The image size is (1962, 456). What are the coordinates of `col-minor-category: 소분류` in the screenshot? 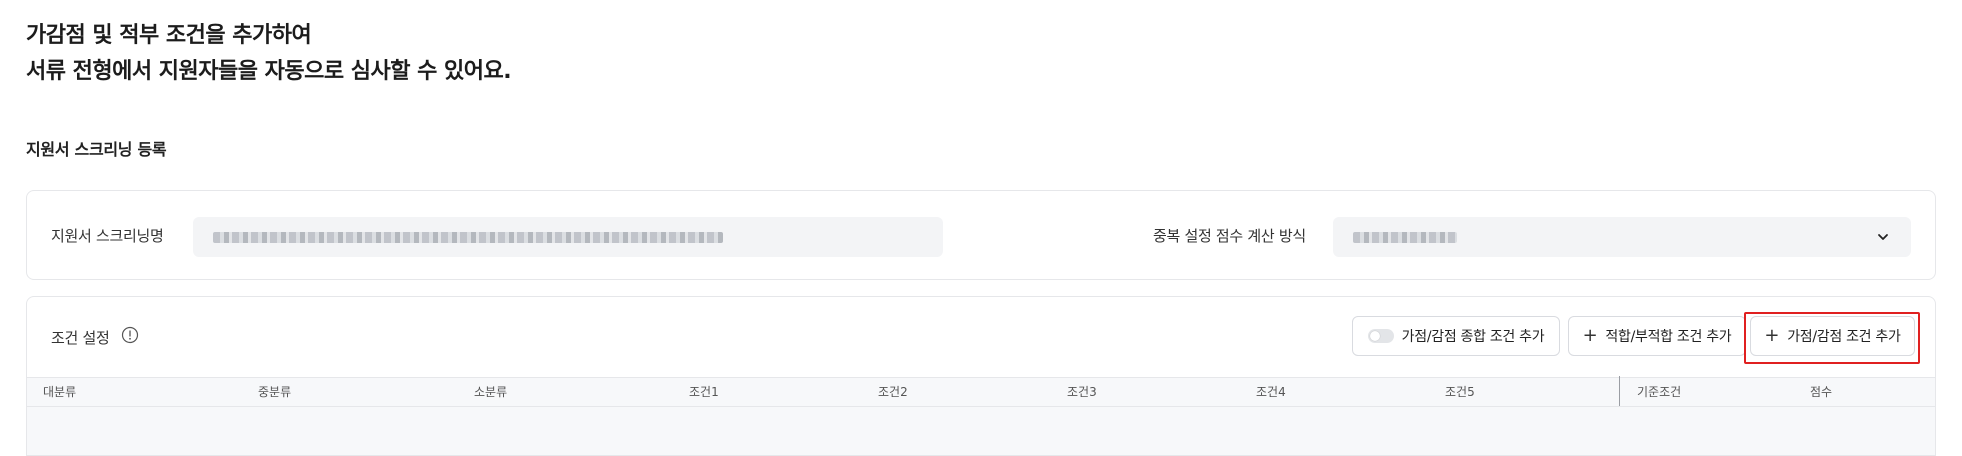 It's located at (491, 392).